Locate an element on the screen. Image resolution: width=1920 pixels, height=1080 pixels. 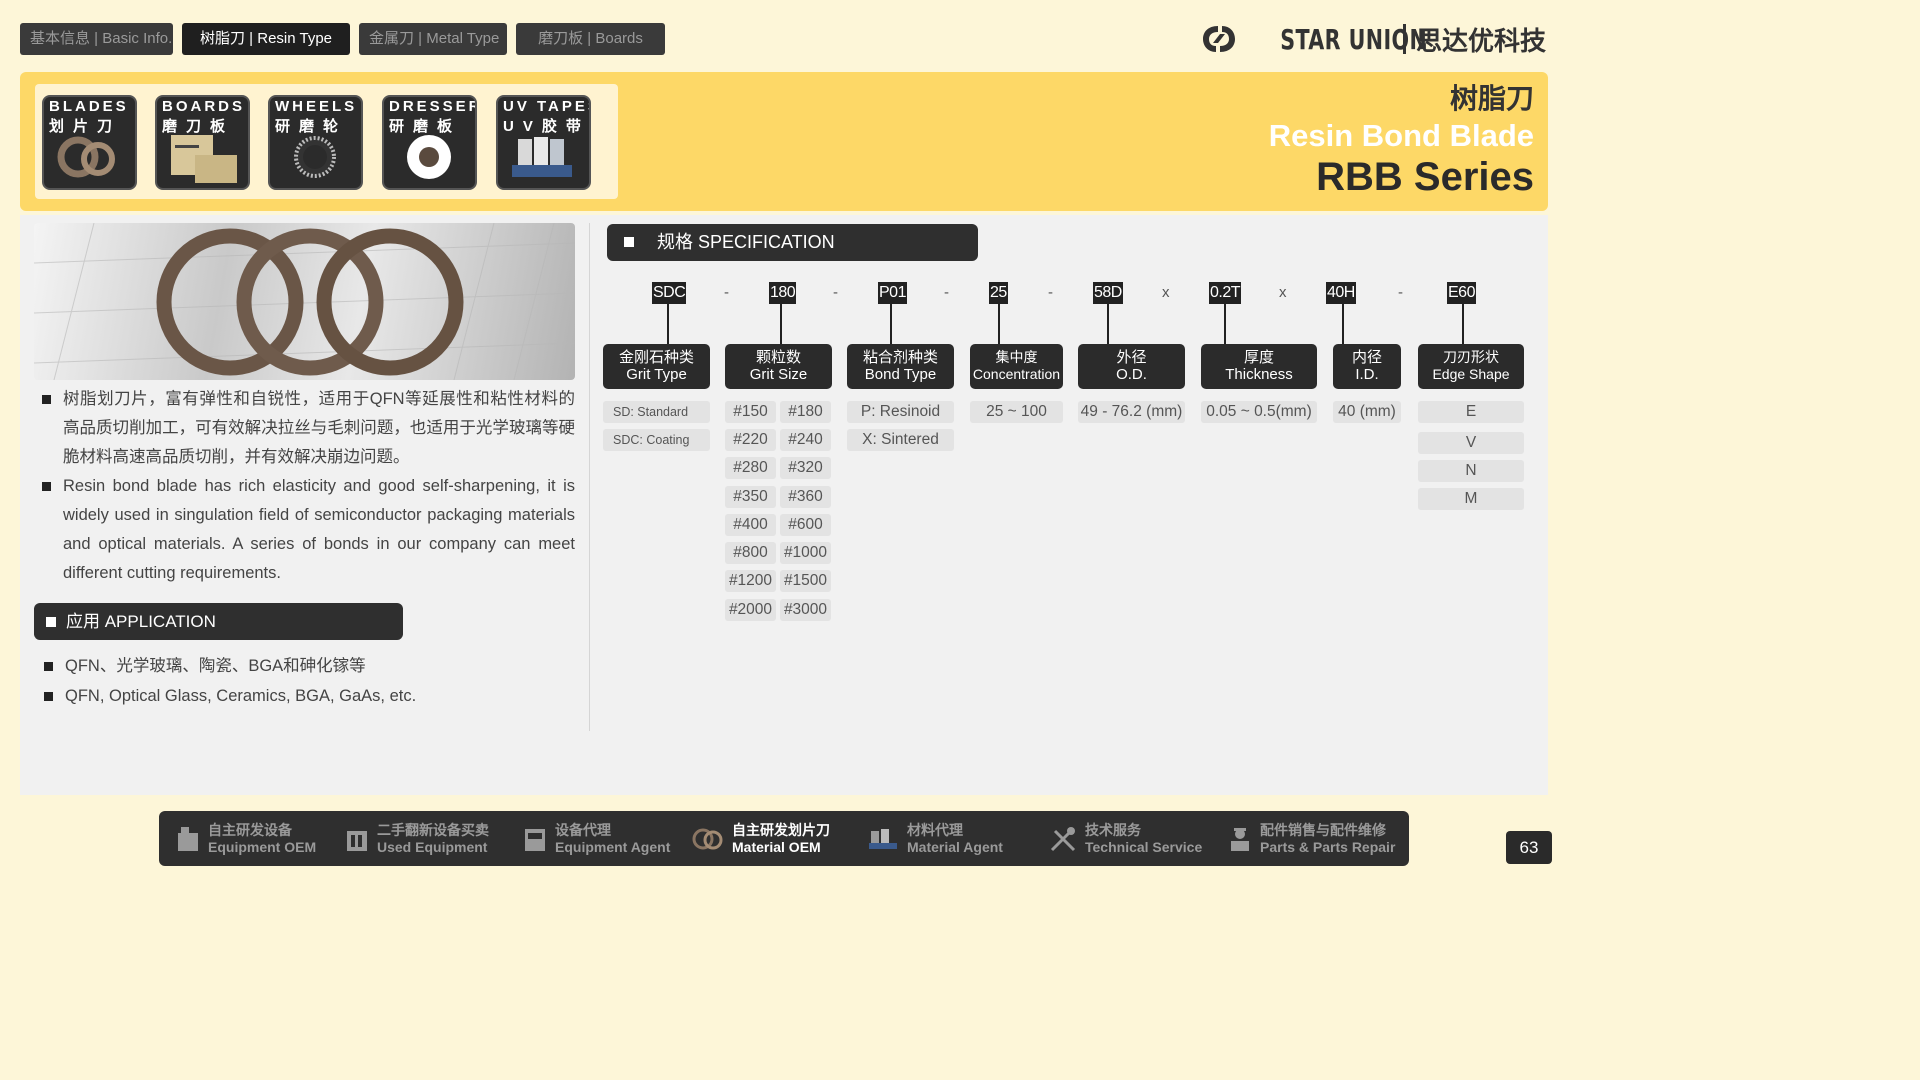
edge-shape-value: V is located at coordinates (1471, 443).